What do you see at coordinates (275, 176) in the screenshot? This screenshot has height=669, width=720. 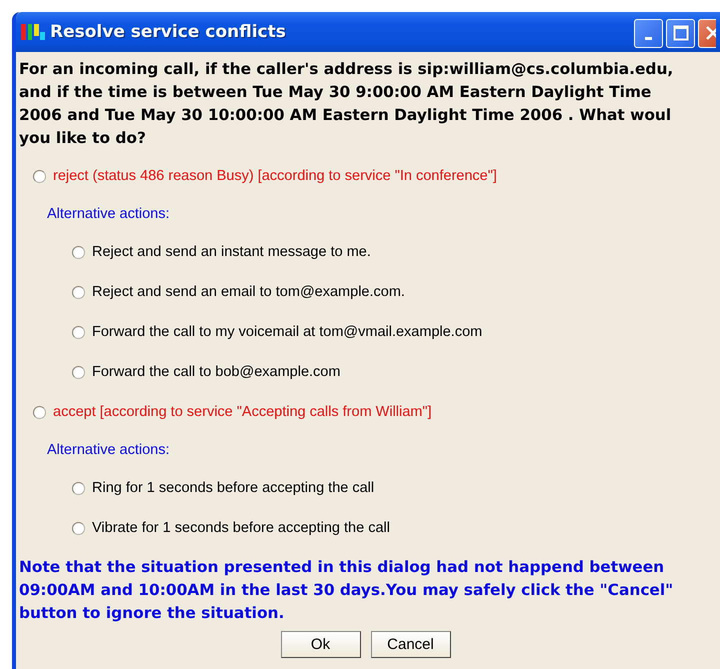 I see `option-label: reject (status 486 reason Busy) [according to service "In conference"]` at bounding box center [275, 176].